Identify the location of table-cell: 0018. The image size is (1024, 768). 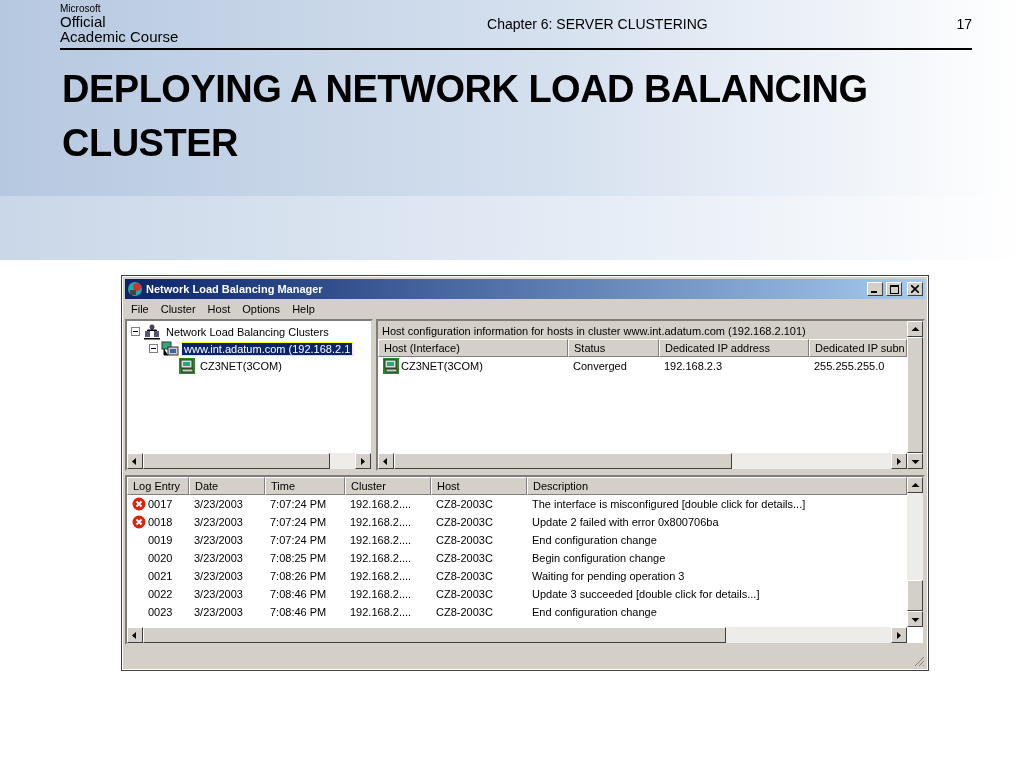
(158, 522).